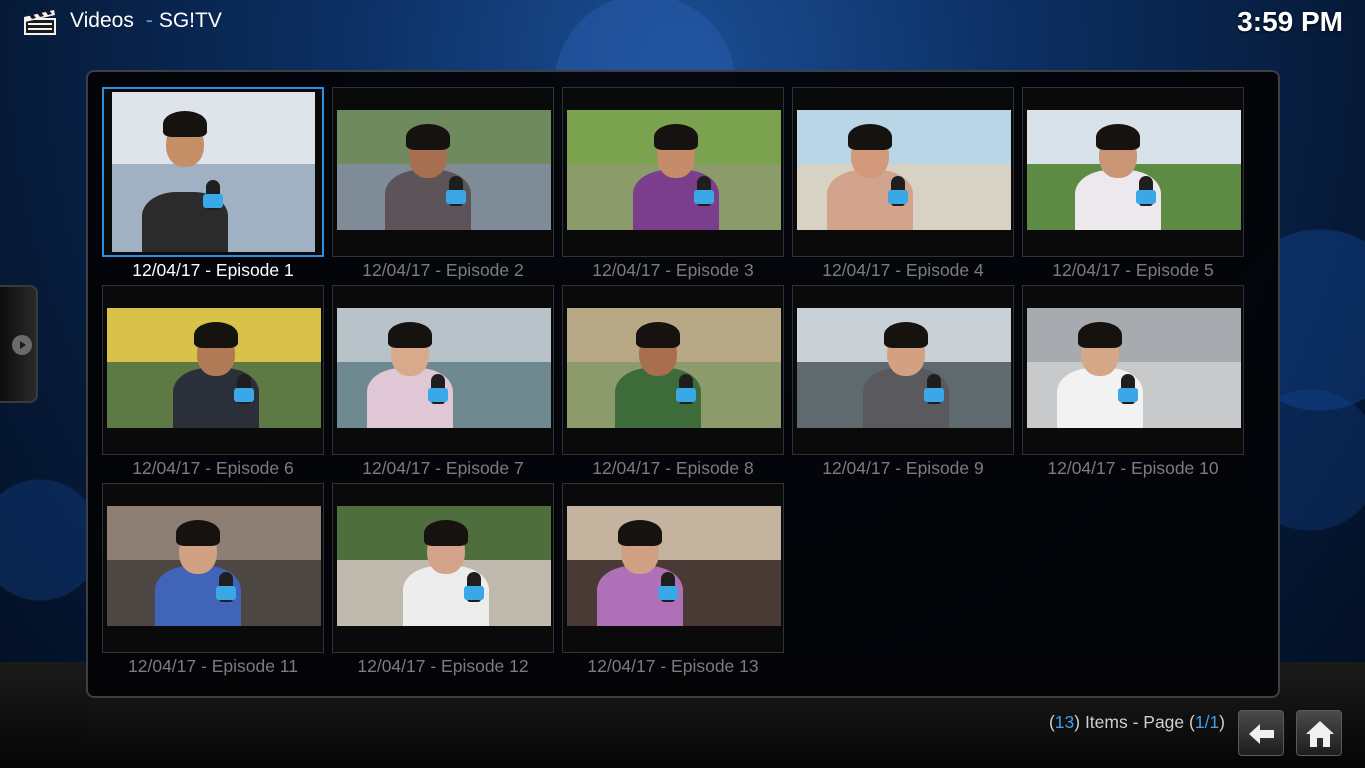 This screenshot has height=768, width=1365. I want to click on home-button, so click(1319, 733).